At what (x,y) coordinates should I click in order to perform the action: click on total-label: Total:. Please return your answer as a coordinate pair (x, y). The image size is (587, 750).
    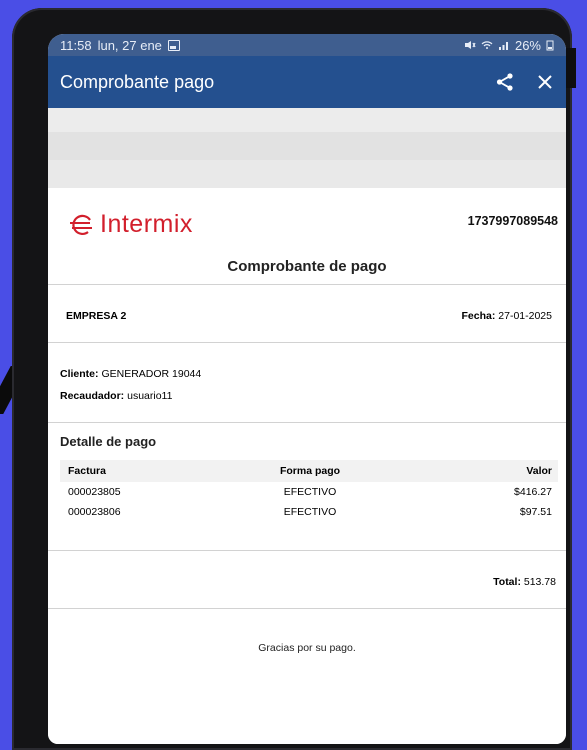
    Looking at the image, I should click on (507, 582).